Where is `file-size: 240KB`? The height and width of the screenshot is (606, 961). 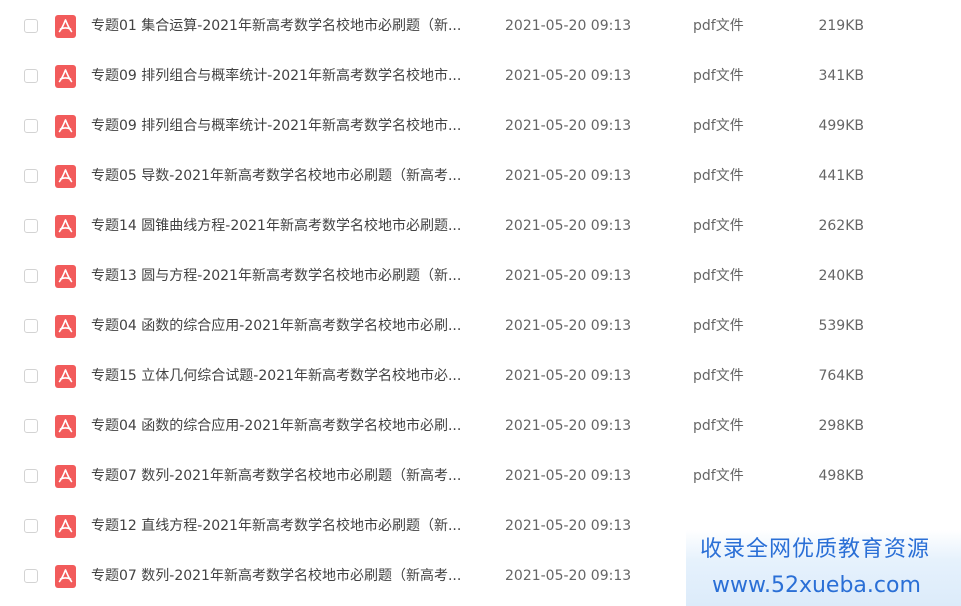 file-size: 240KB is located at coordinates (841, 276).